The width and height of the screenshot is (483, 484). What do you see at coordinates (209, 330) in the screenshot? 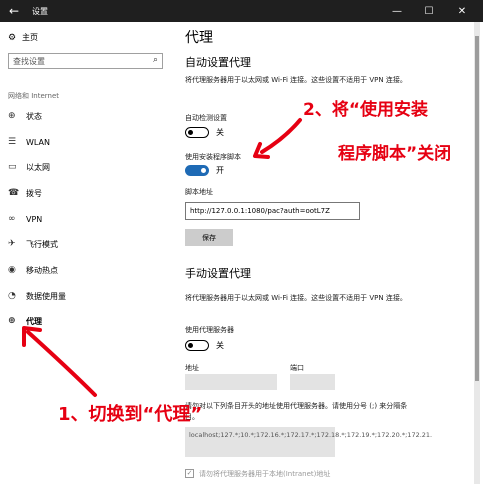
I see `use-proxy-label: 使用代理服务器` at bounding box center [209, 330].